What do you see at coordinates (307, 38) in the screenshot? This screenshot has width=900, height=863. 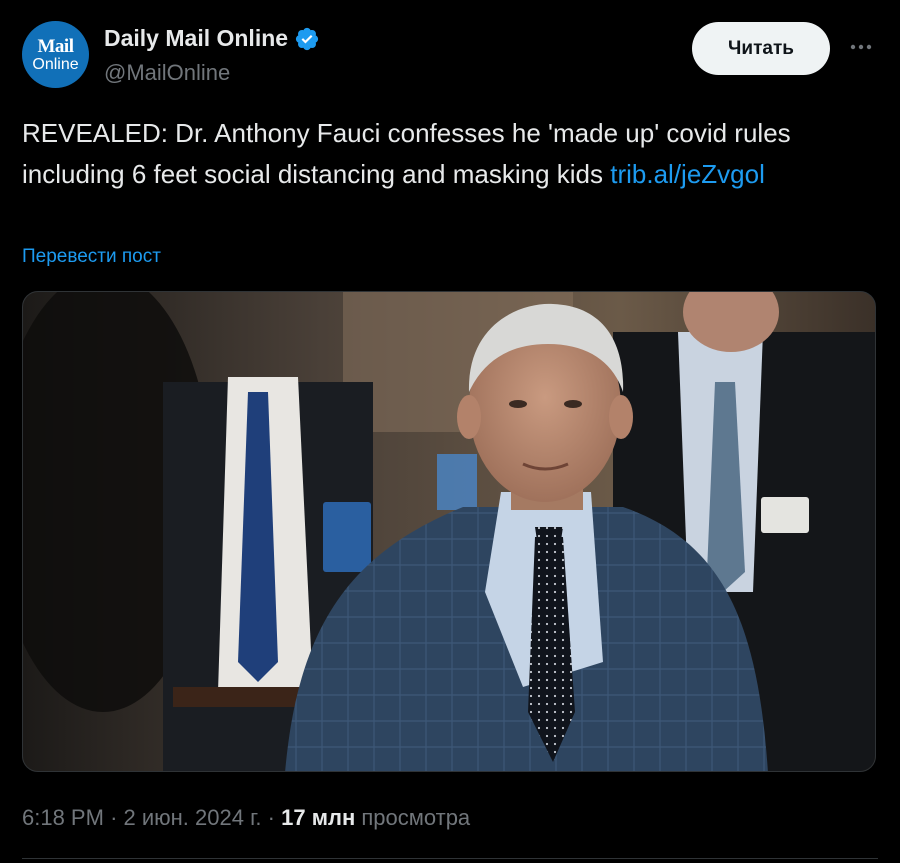 I see `verified-badge-icon` at bounding box center [307, 38].